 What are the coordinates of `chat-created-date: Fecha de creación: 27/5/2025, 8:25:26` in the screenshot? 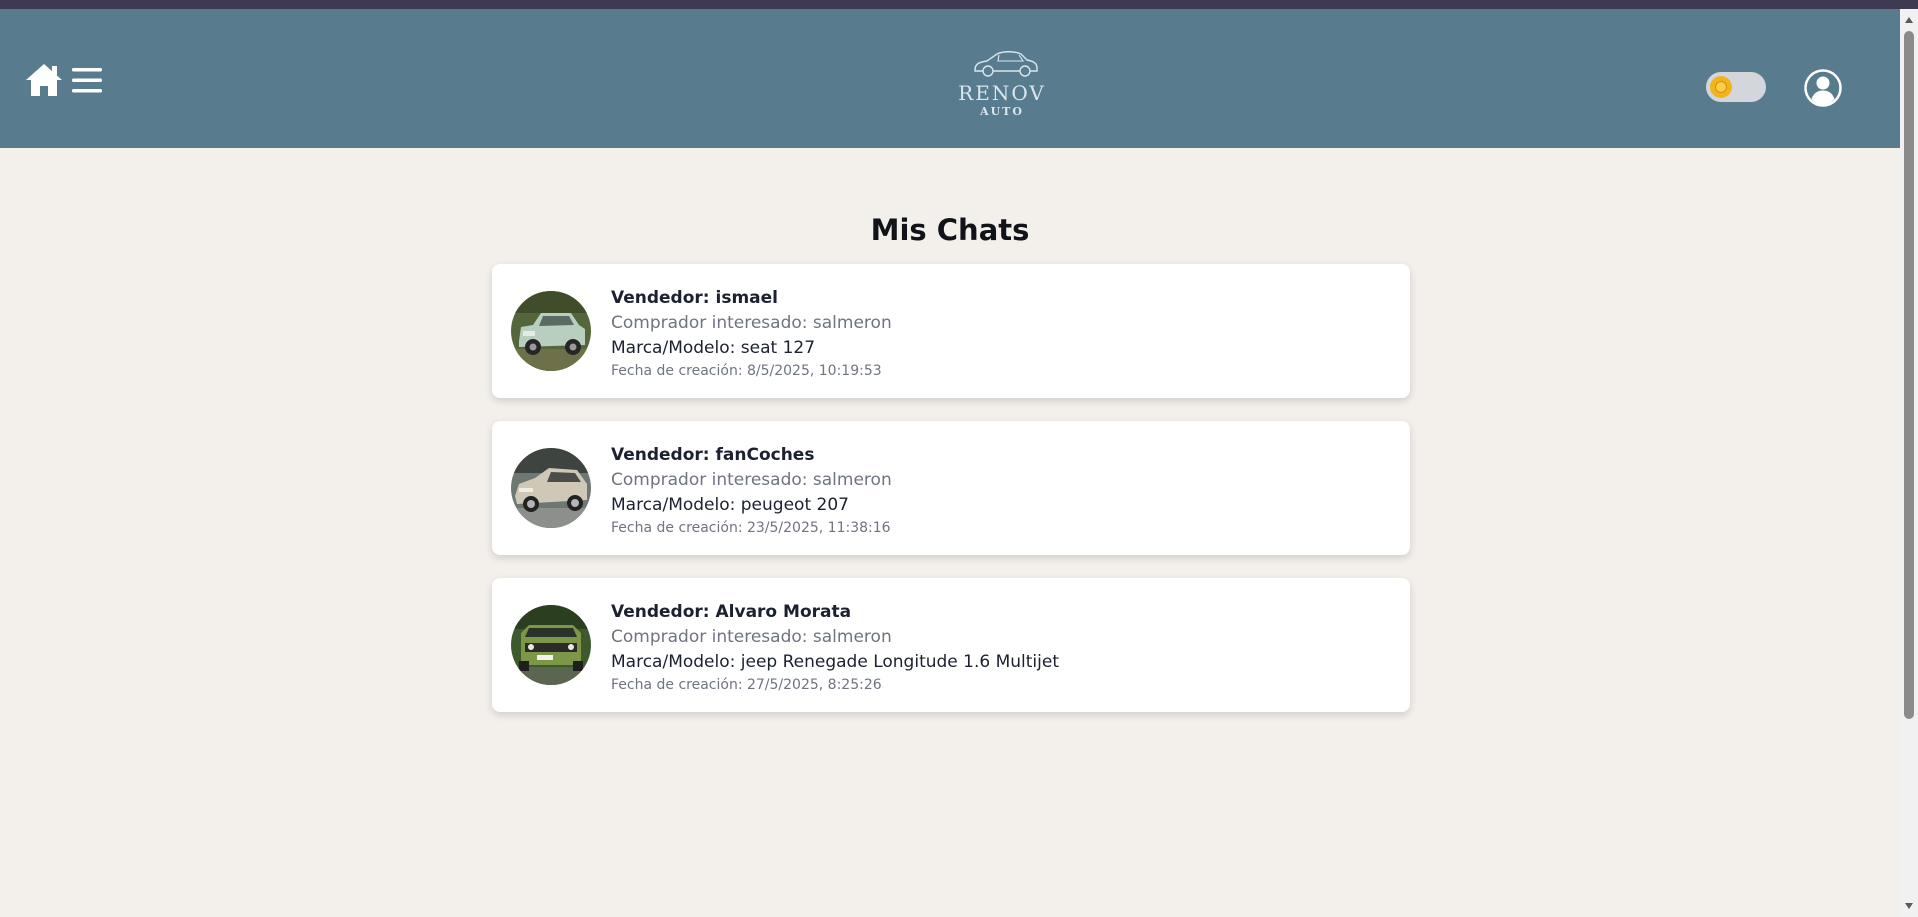 It's located at (746, 685).